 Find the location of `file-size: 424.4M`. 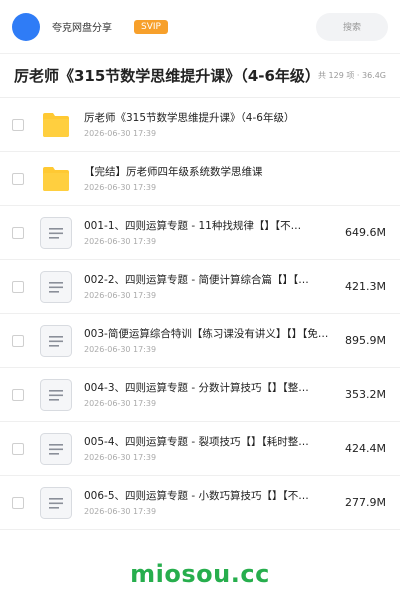

file-size: 424.4M is located at coordinates (365, 448).